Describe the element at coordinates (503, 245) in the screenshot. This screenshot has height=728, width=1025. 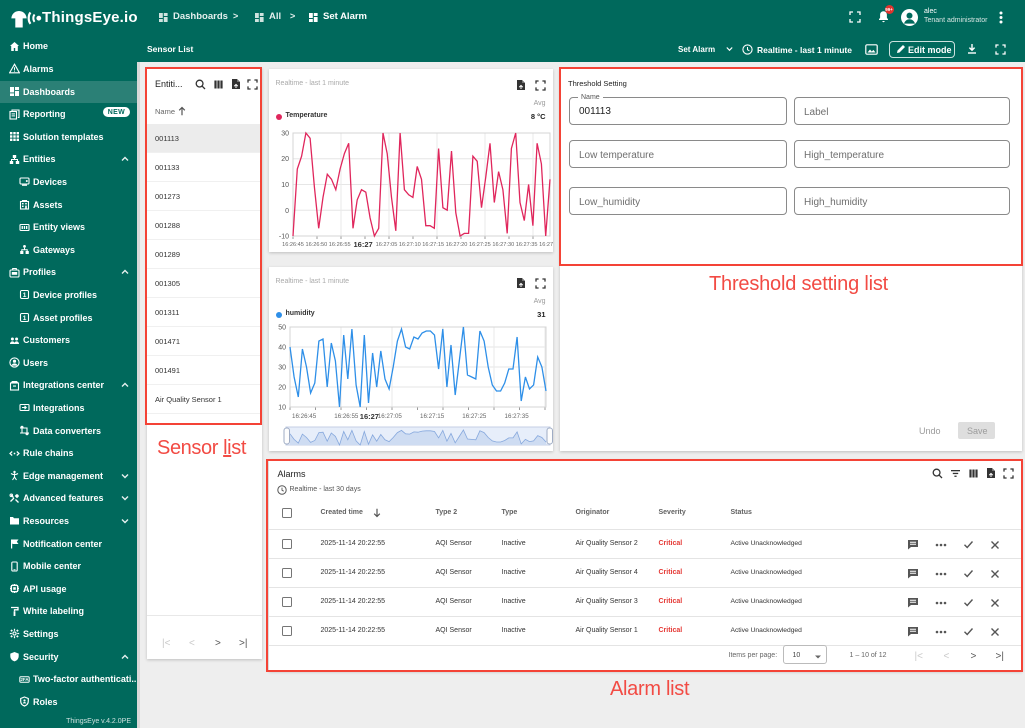
I see `svg-text: 16:27:30` at that location.